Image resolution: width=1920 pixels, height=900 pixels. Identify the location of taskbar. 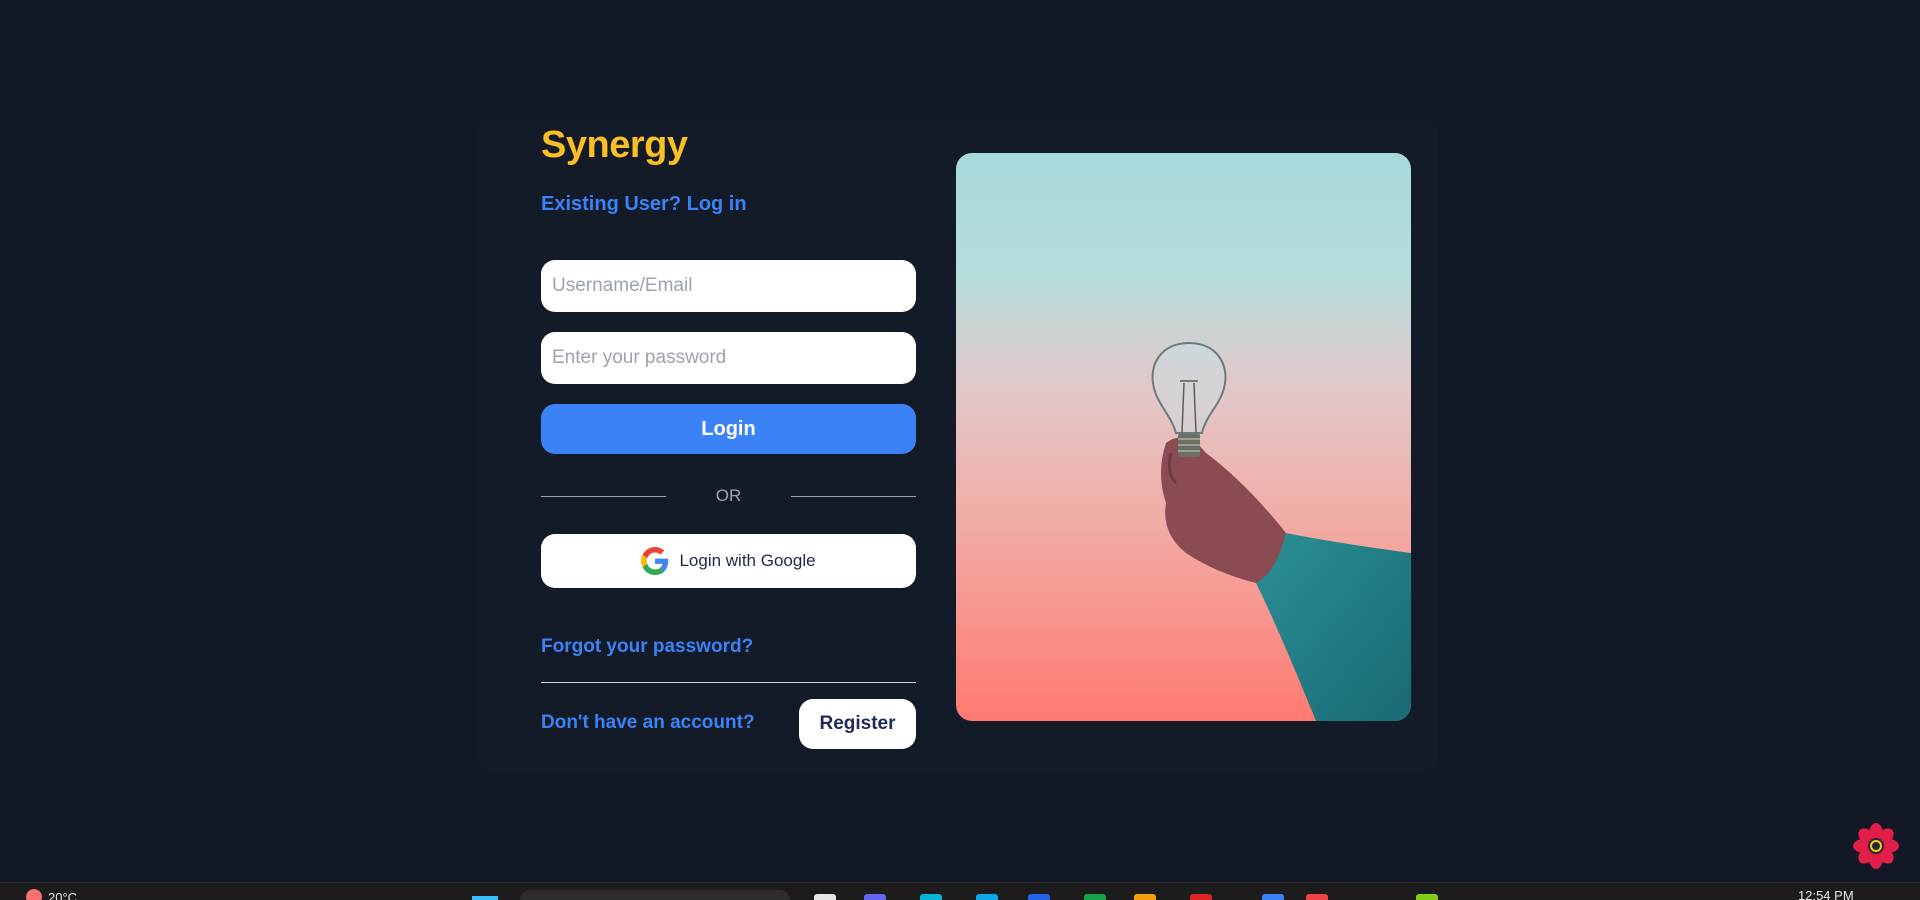
(960, 891).